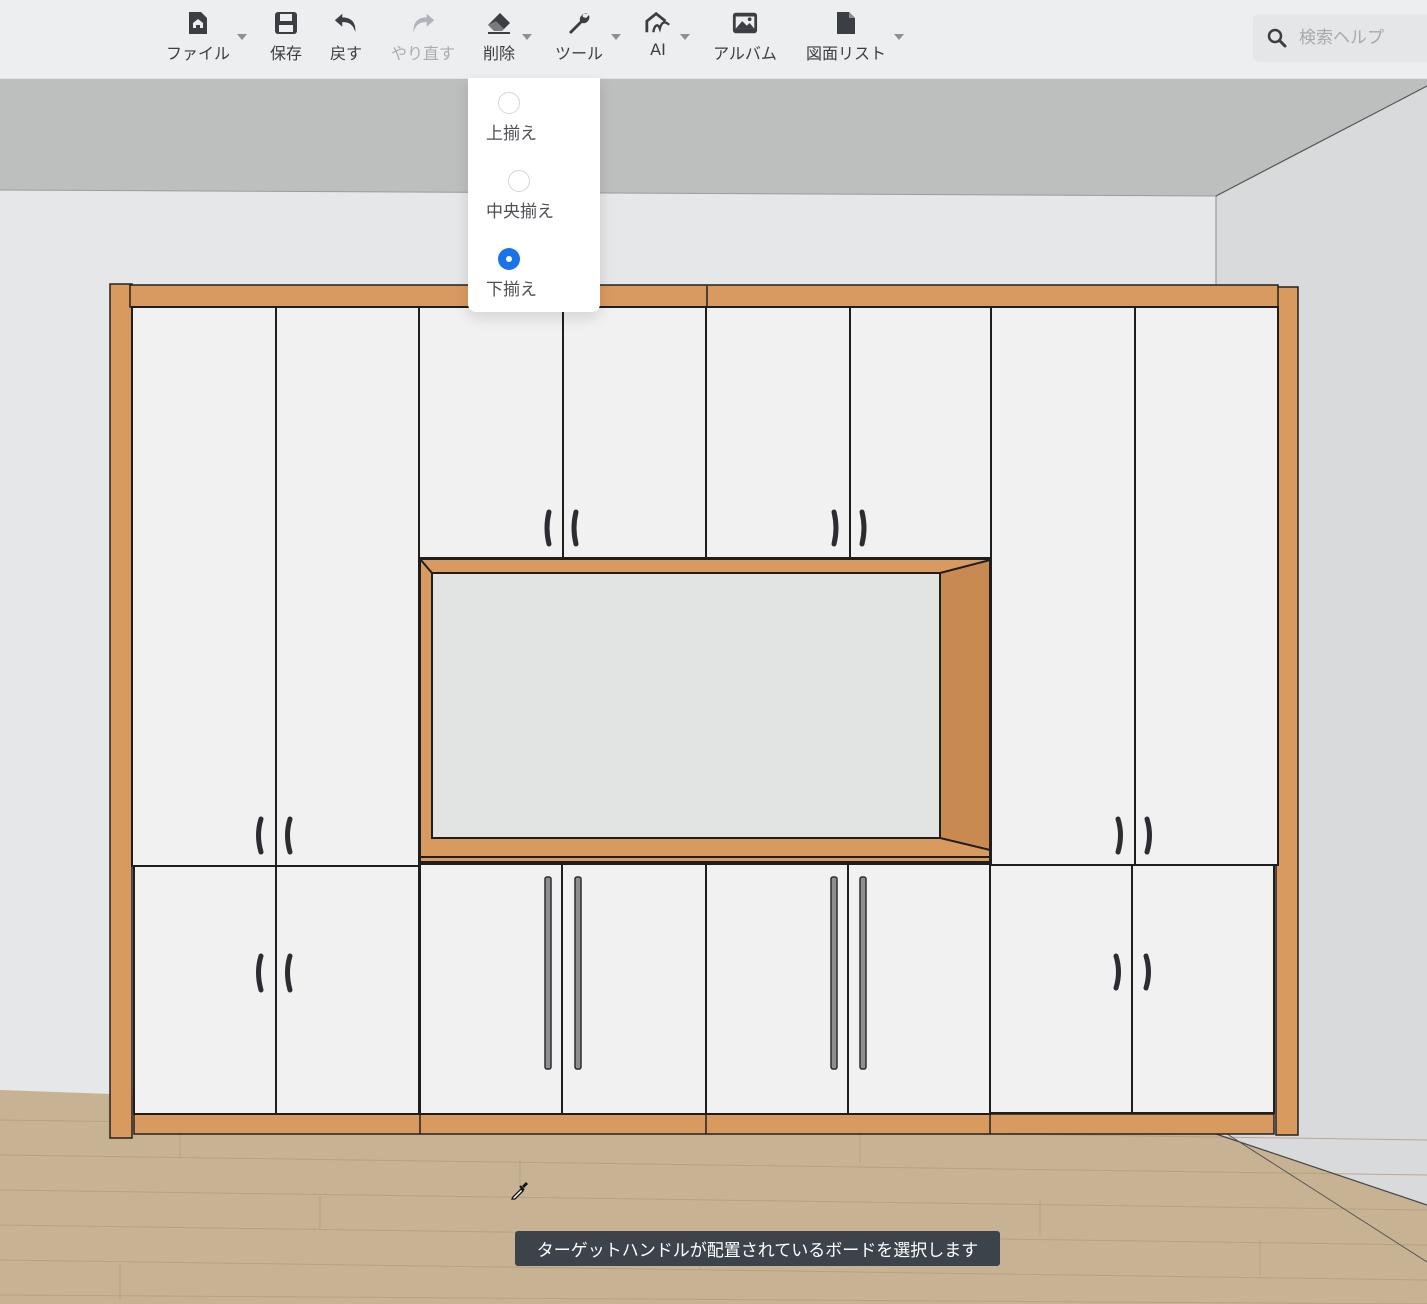  I want to click on align-center-option: 中央揃え, so click(520, 196).